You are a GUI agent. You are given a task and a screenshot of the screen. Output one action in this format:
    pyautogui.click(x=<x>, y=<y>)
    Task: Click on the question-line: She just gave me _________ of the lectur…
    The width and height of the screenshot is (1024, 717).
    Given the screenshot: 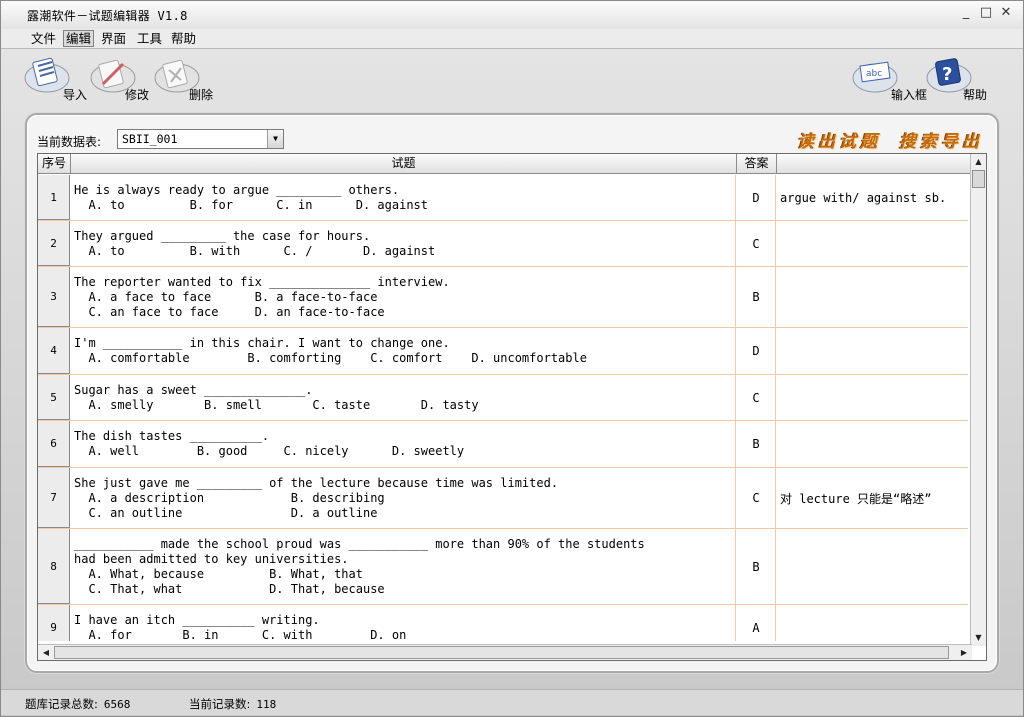 What is the action you would take?
    pyautogui.click(x=316, y=482)
    